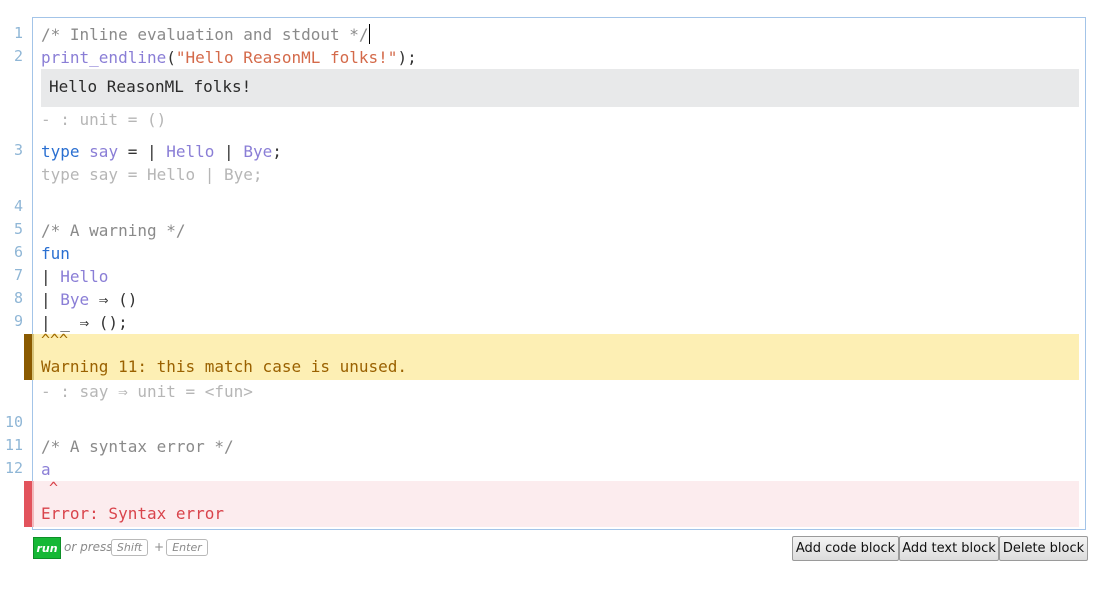 This screenshot has width=1108, height=595. What do you see at coordinates (187, 547) in the screenshot?
I see `enter-key: Enter` at bounding box center [187, 547].